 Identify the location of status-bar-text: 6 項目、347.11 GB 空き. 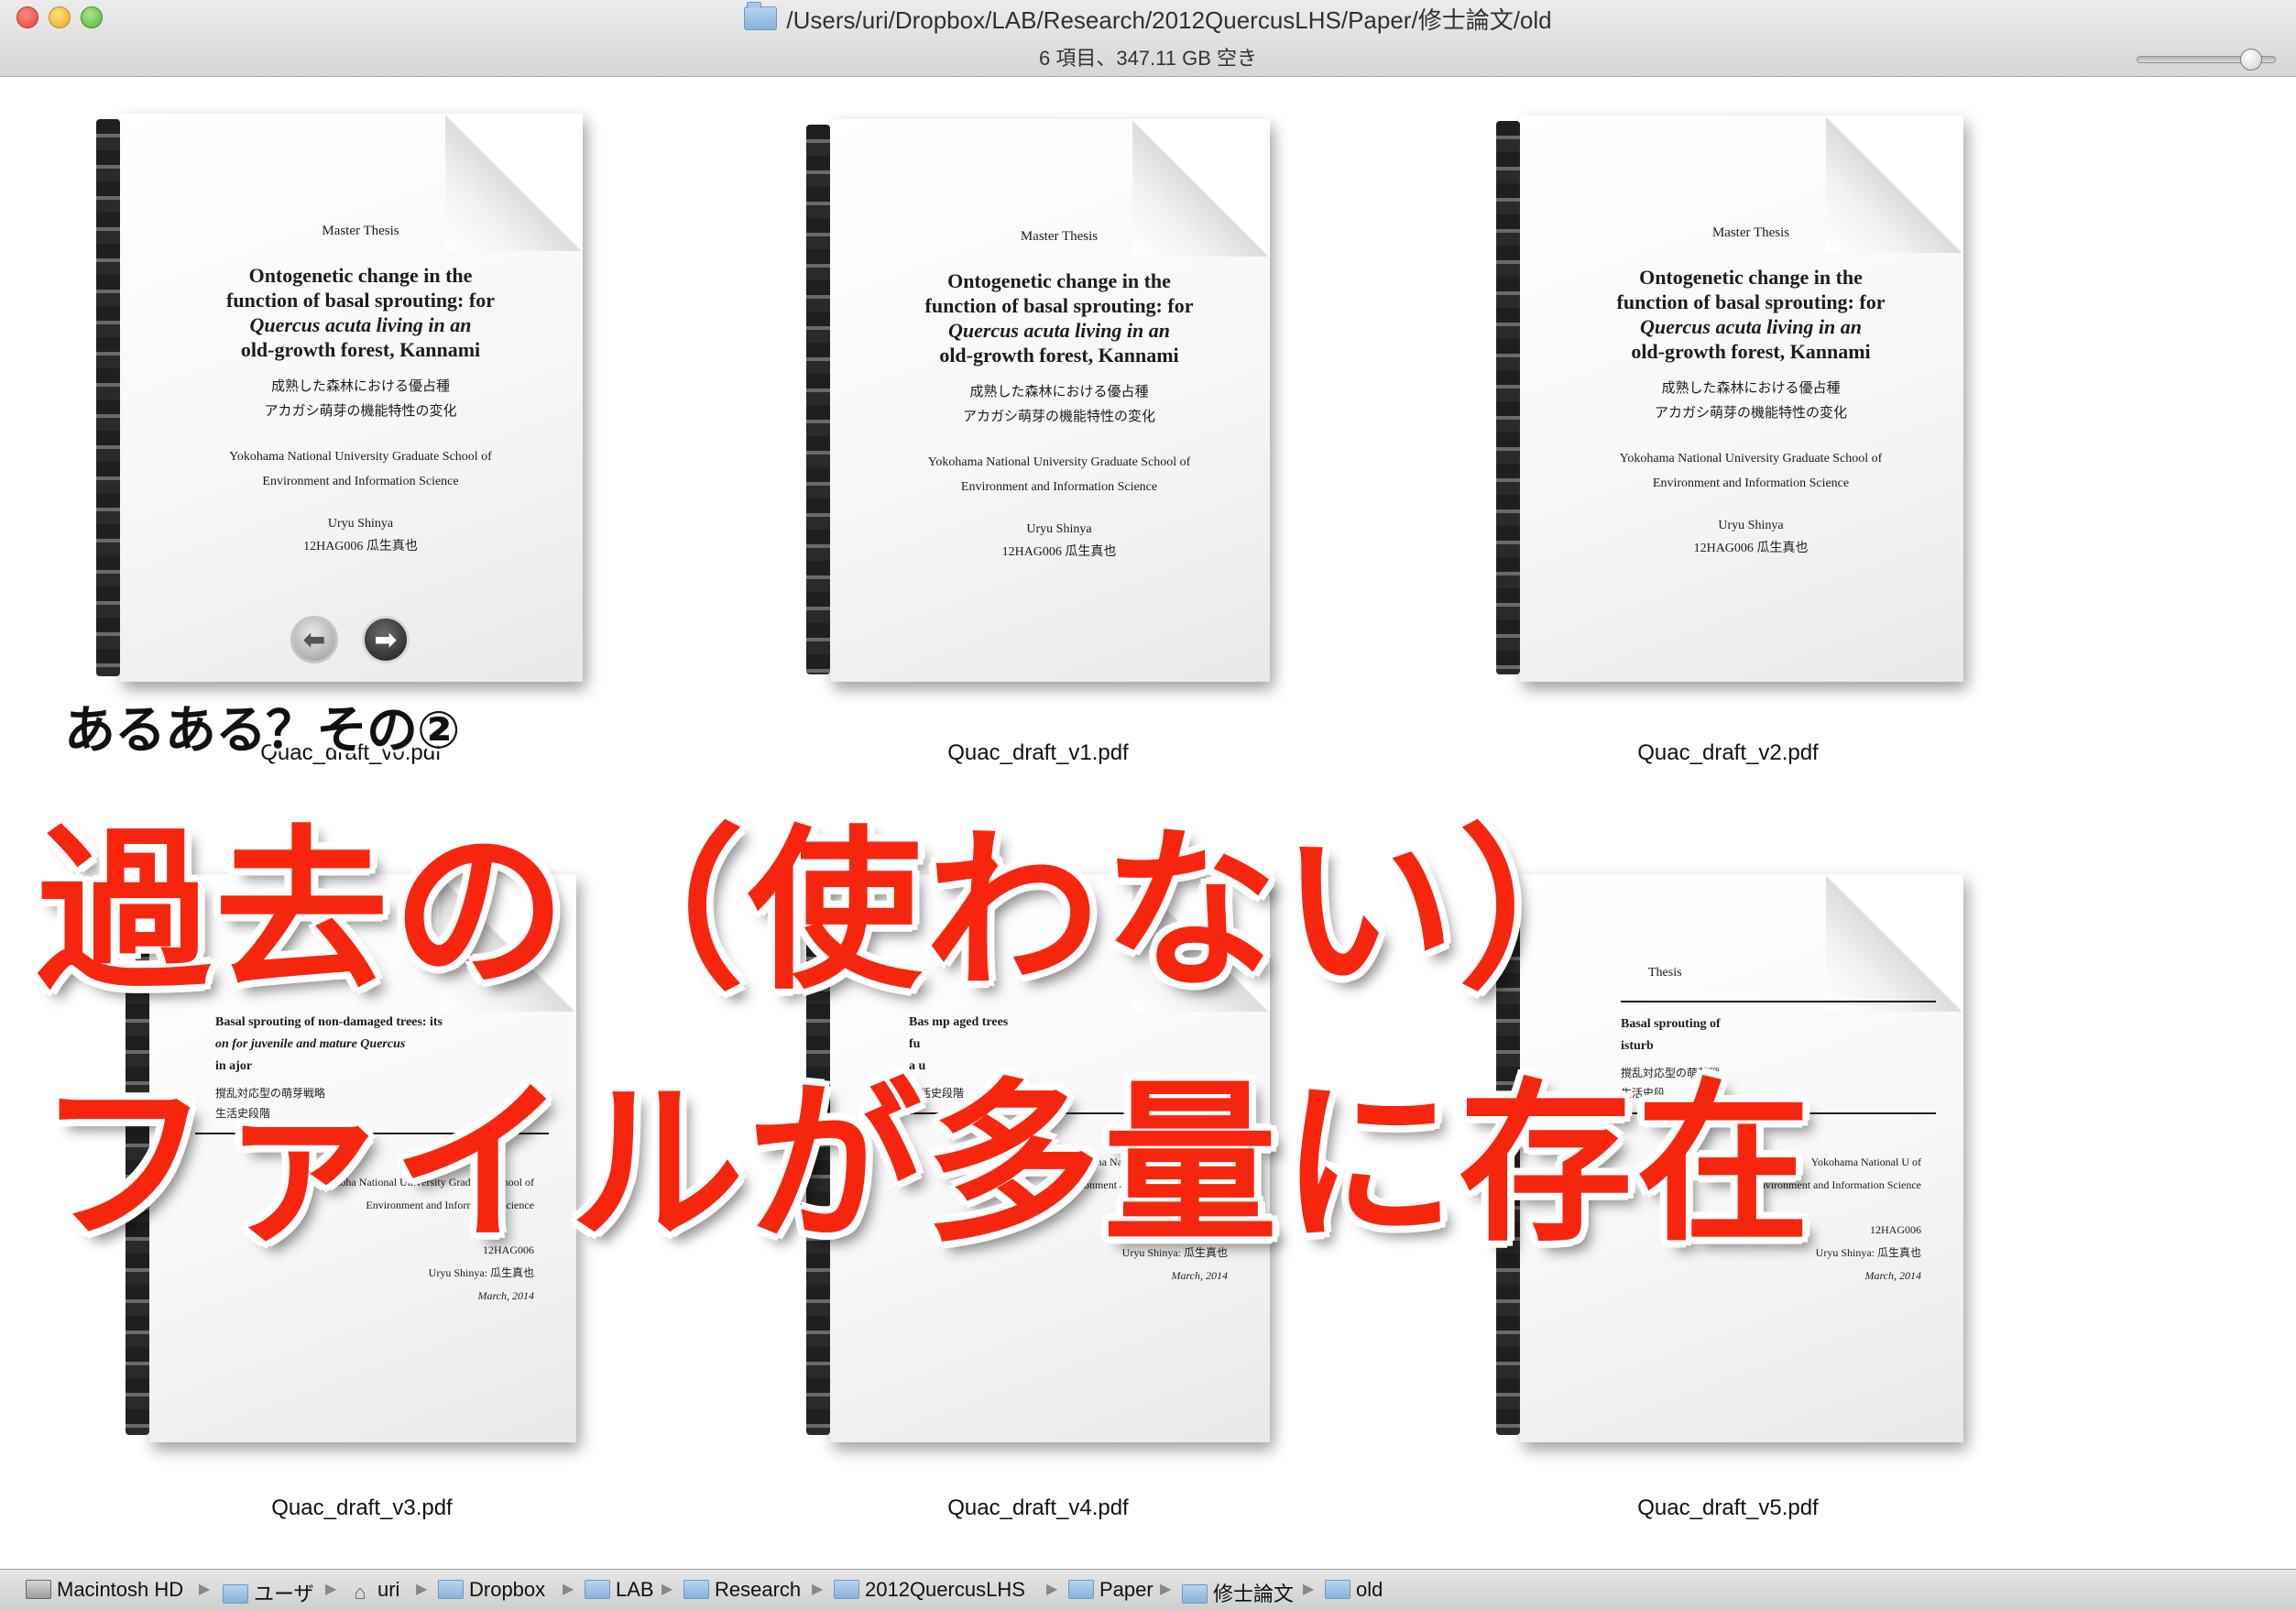
(1148, 58).